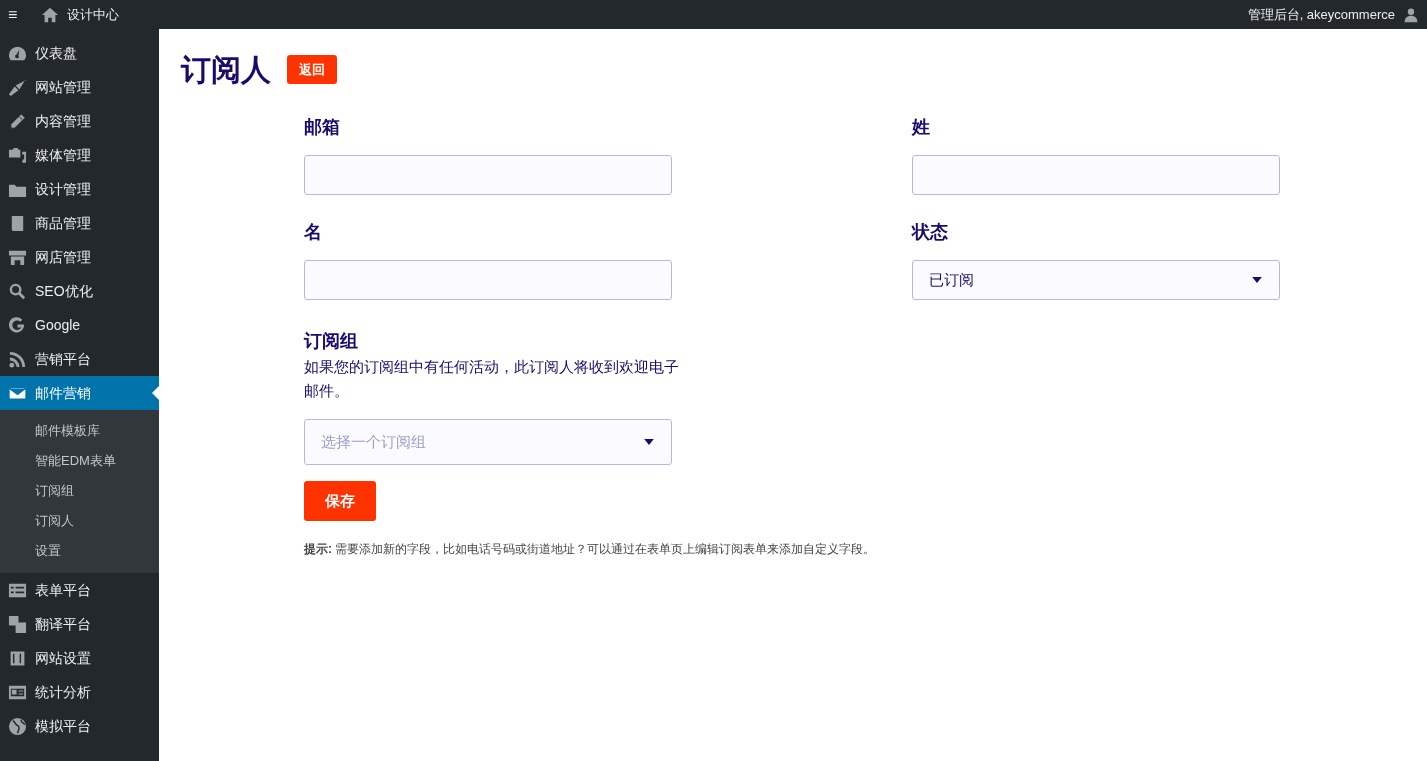 The image size is (1427, 761). I want to click on sidebar-item: 统计分析, so click(79, 692).